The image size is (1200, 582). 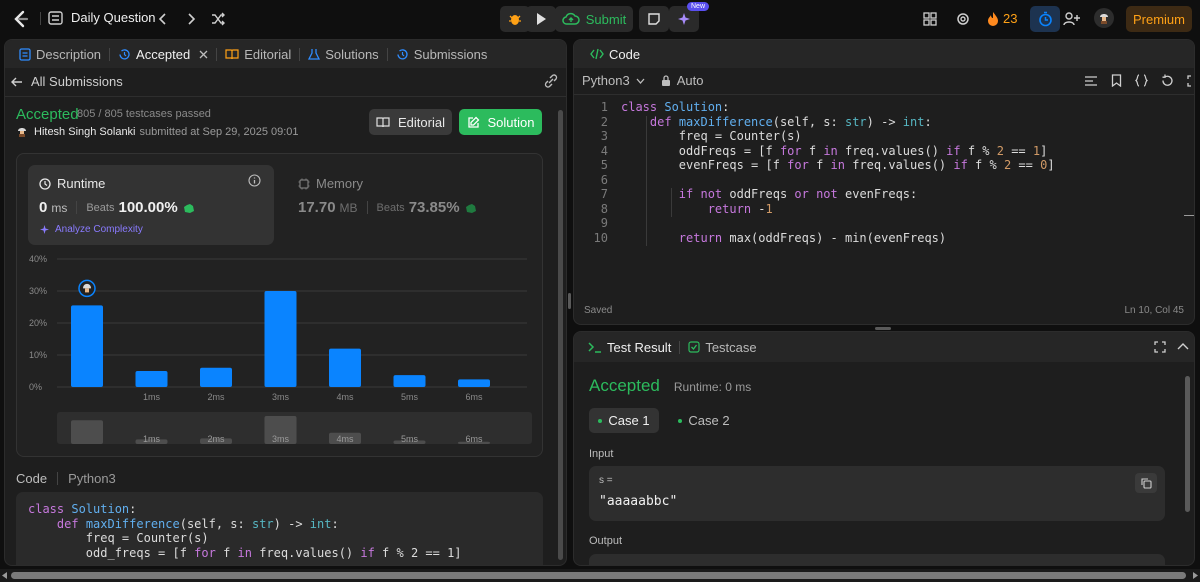 What do you see at coordinates (474, 439) in the screenshot?
I see `navigator-tick-label: 6ms` at bounding box center [474, 439].